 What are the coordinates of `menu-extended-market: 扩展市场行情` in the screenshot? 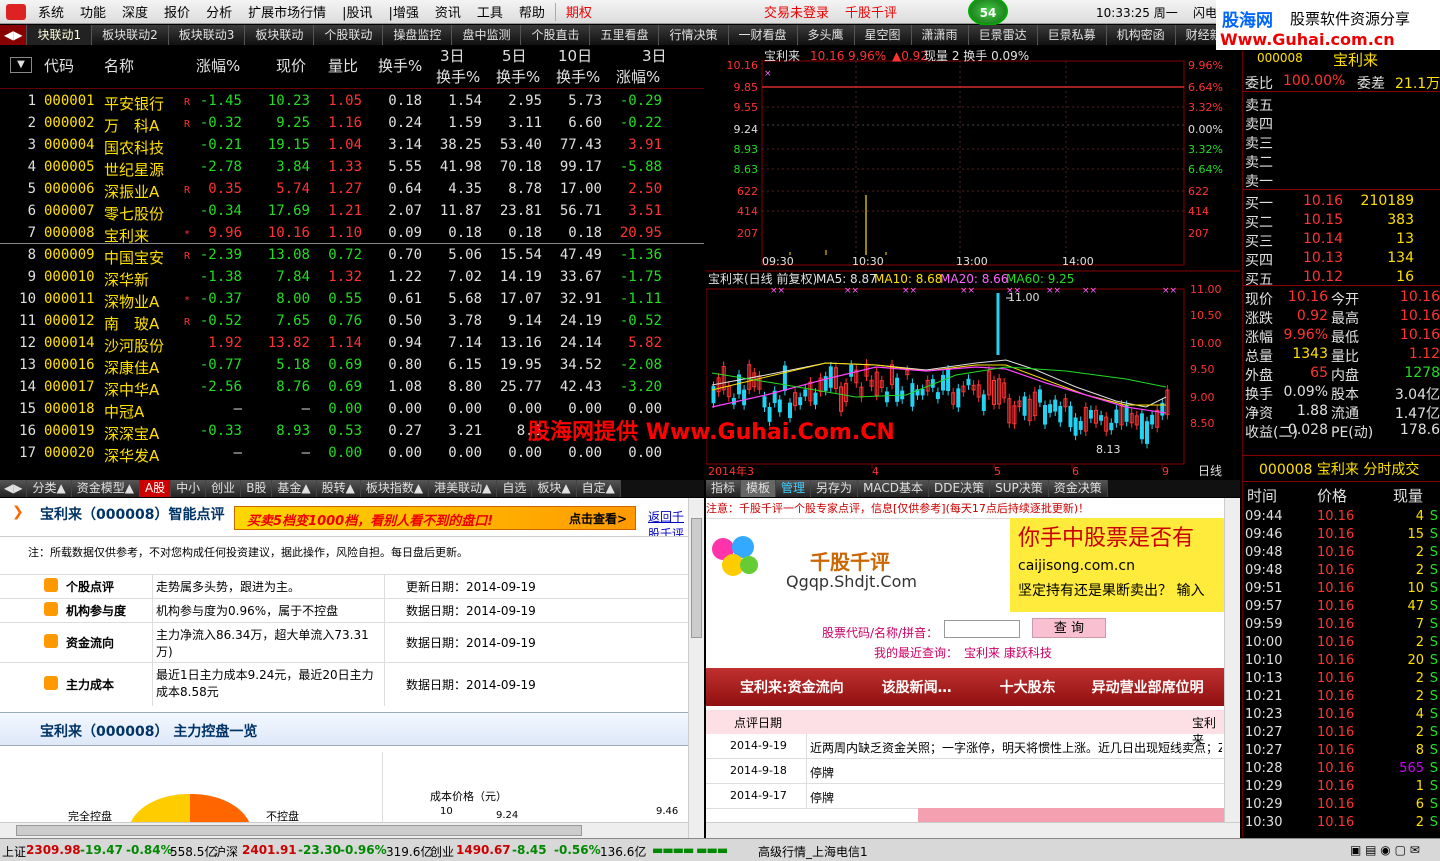 It's located at (287, 11).